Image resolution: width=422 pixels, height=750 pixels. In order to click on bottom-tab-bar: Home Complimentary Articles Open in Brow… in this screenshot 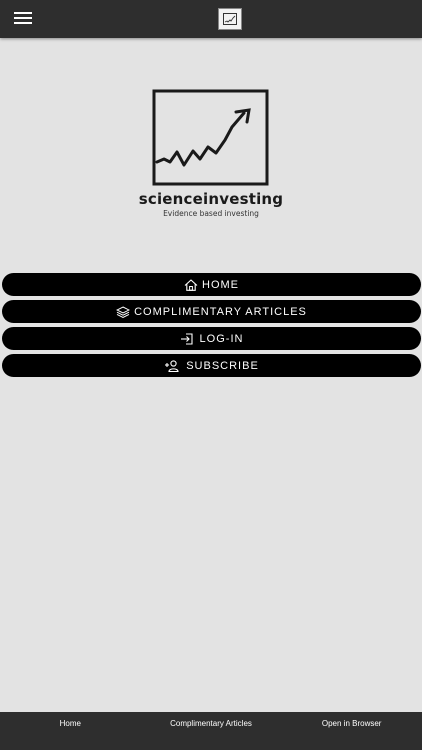, I will do `click(211, 731)`.